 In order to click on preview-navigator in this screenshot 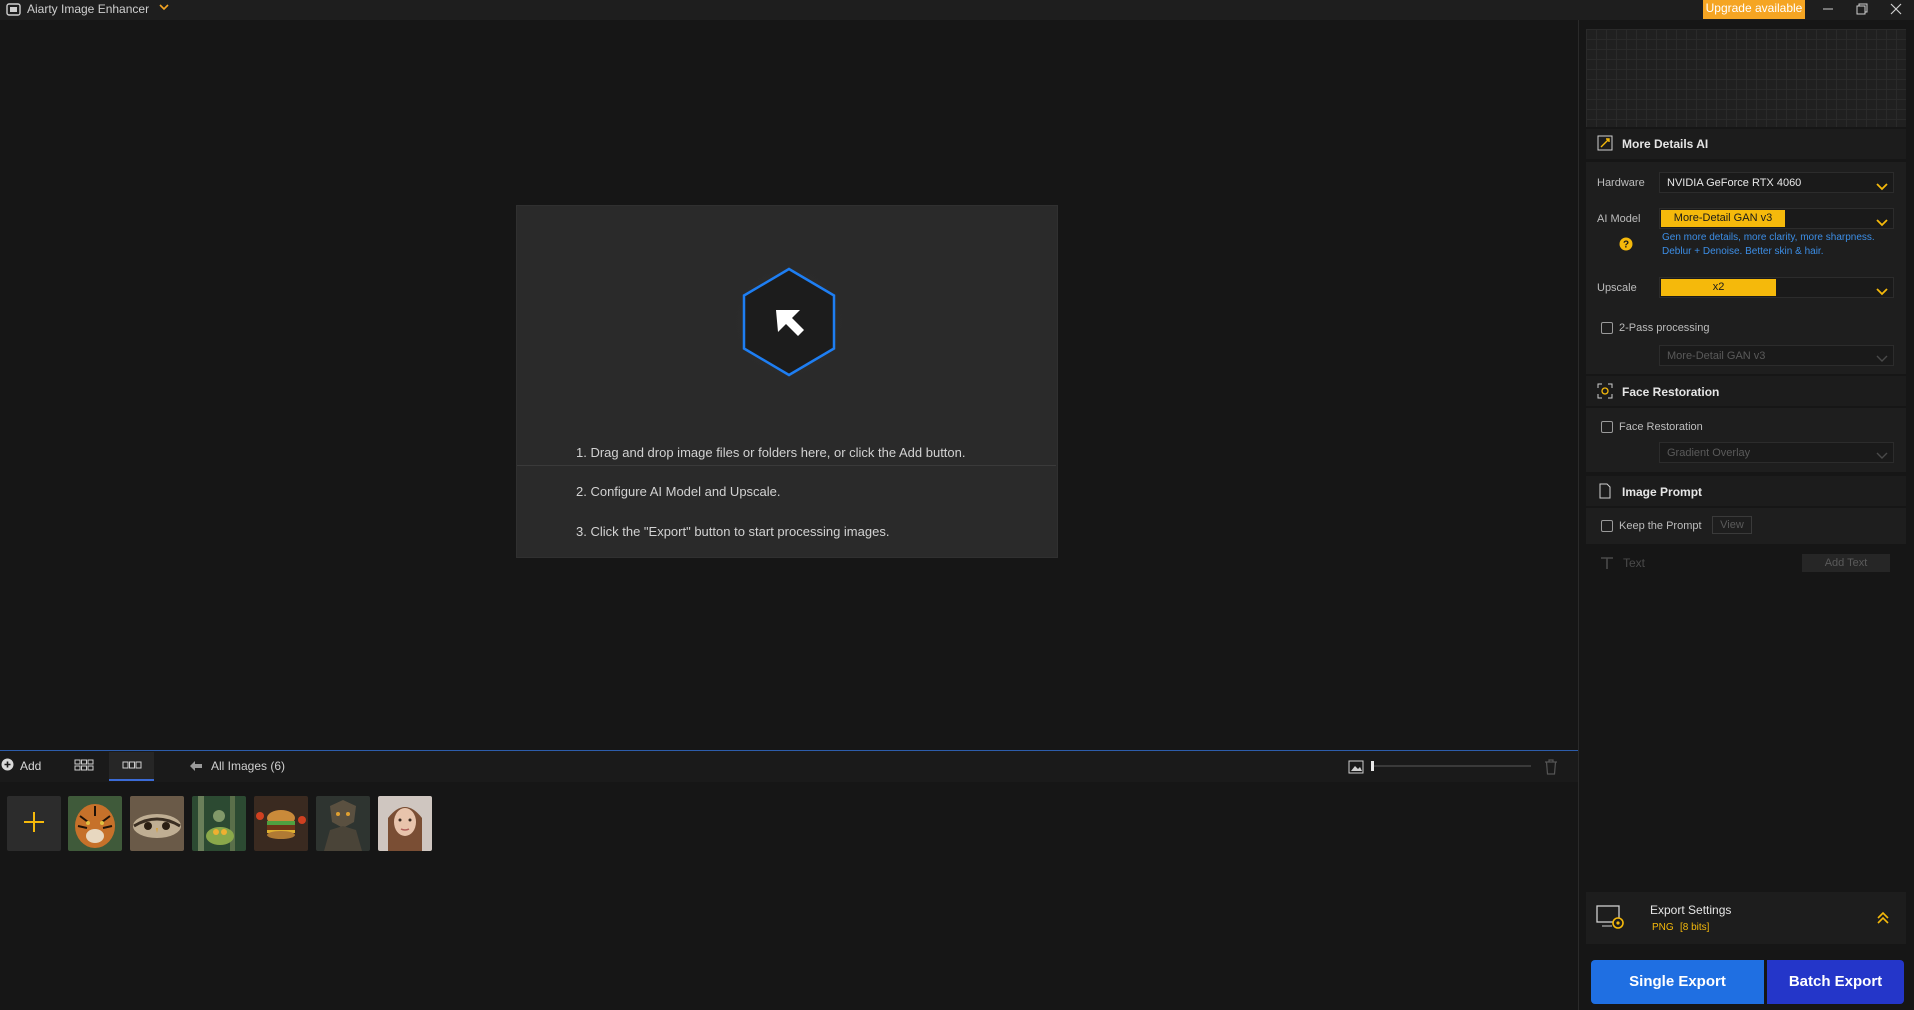, I will do `click(1746, 78)`.